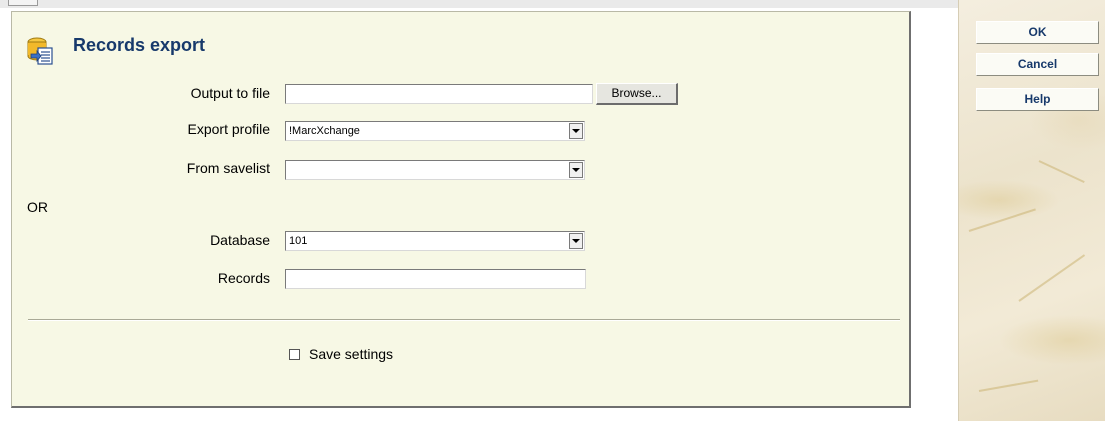 The image size is (1105, 421). I want to click on from-savelist-label: From savelist, so click(228, 168).